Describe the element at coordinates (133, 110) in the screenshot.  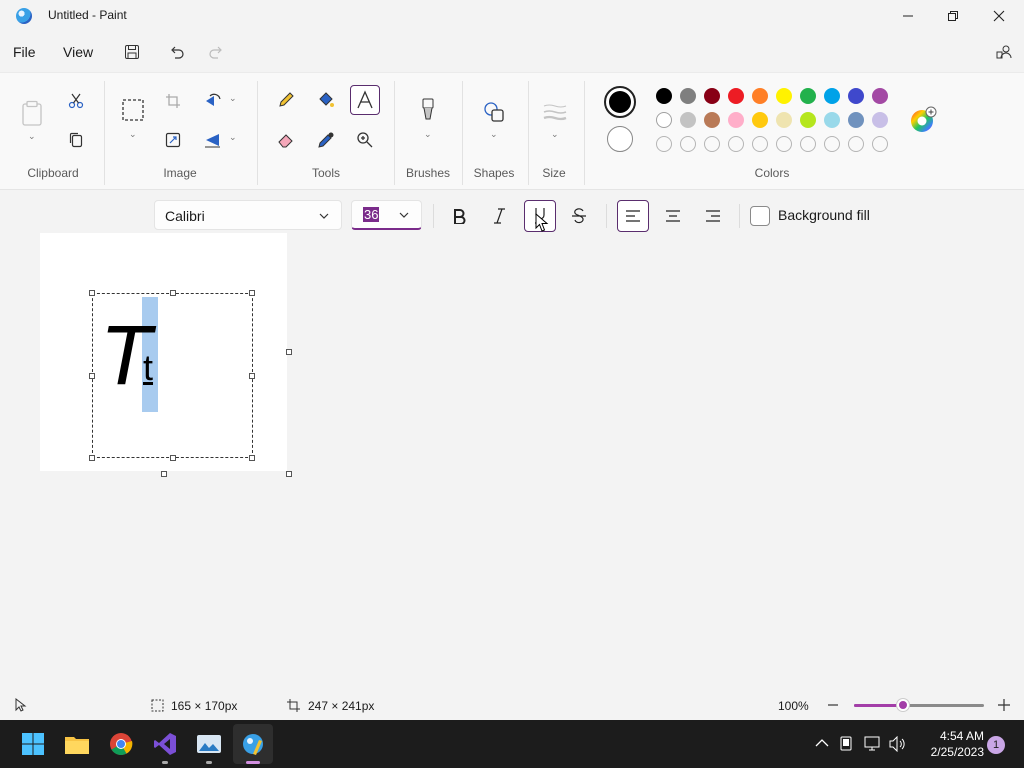
I see `select-button` at that location.